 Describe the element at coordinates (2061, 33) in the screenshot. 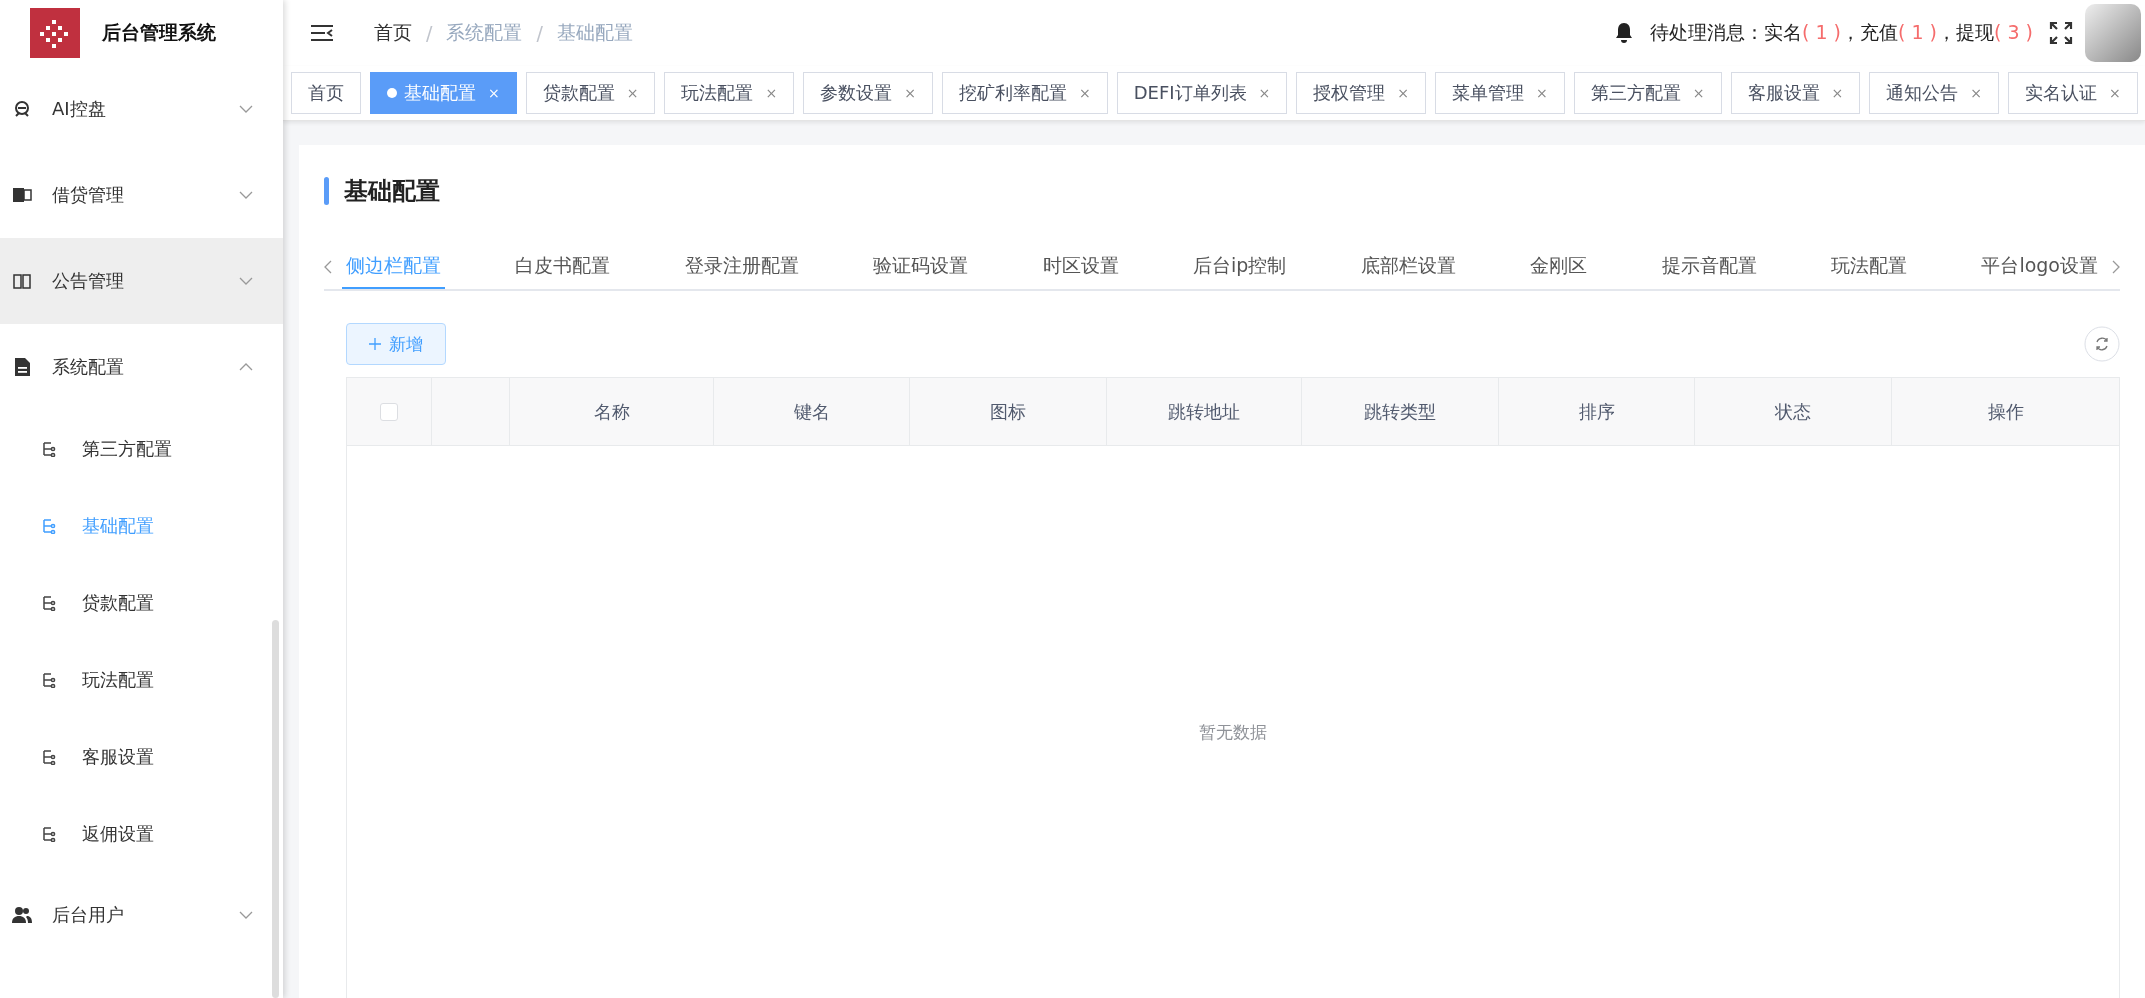

I see `fullscreen-icon` at that location.